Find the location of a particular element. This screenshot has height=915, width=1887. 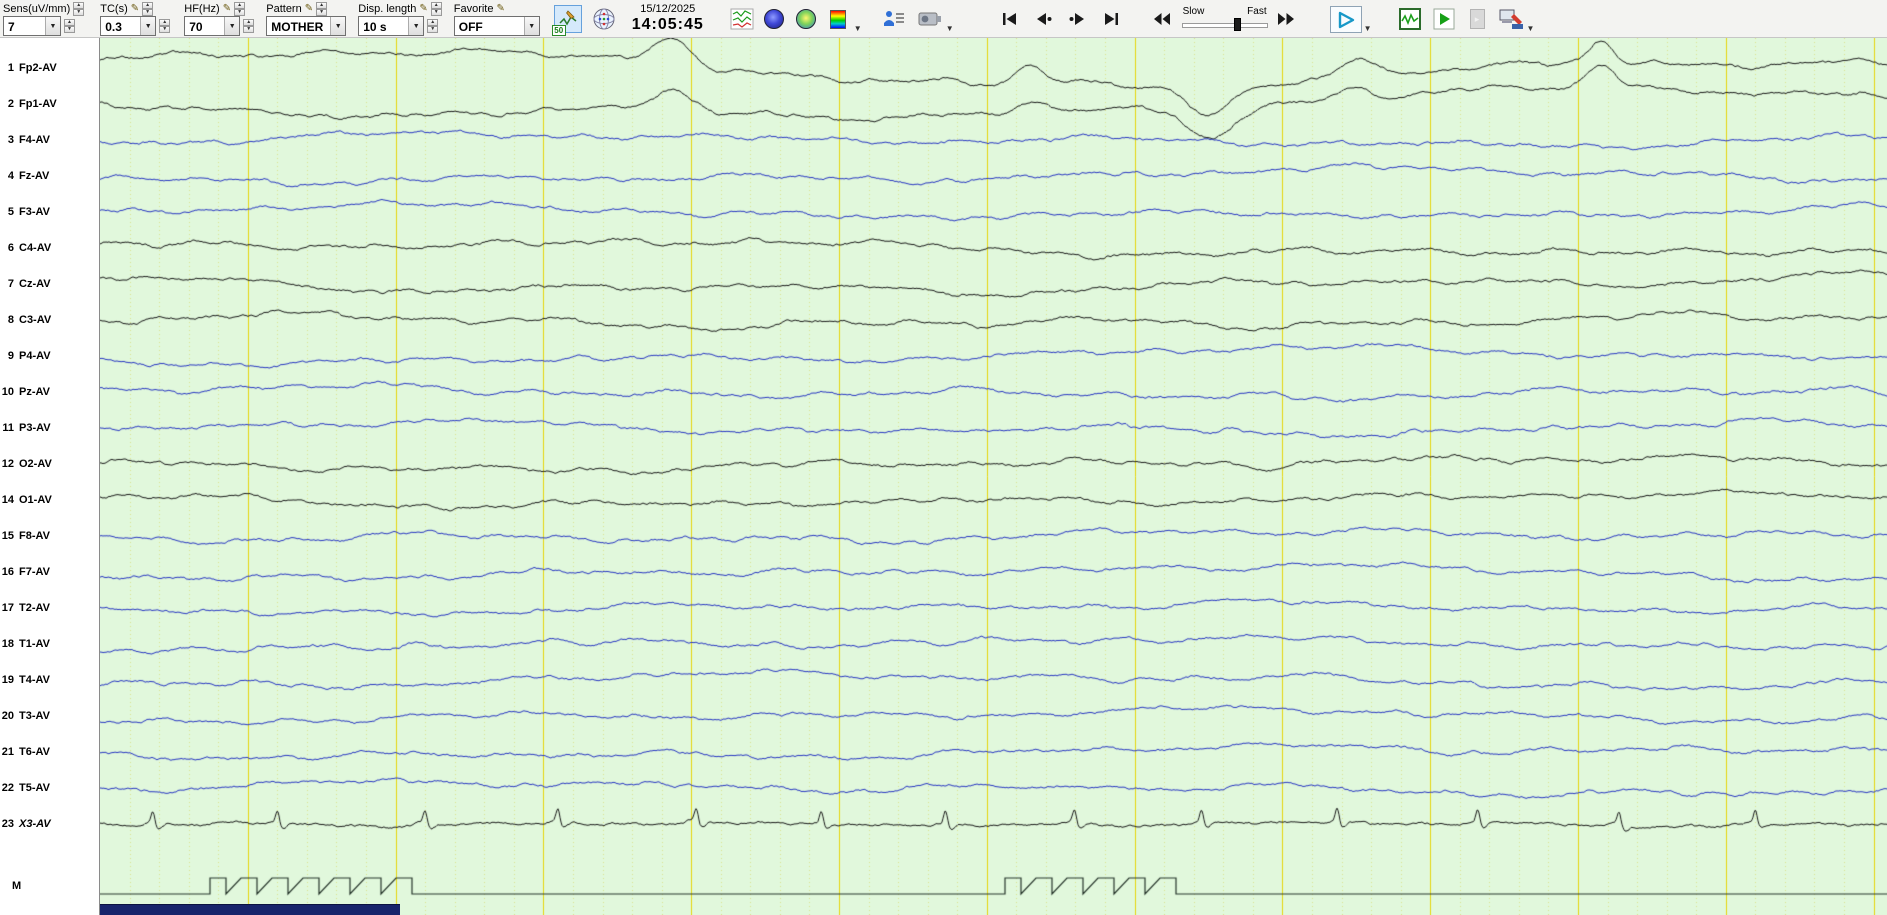

video-camera-icon is located at coordinates (930, 19).